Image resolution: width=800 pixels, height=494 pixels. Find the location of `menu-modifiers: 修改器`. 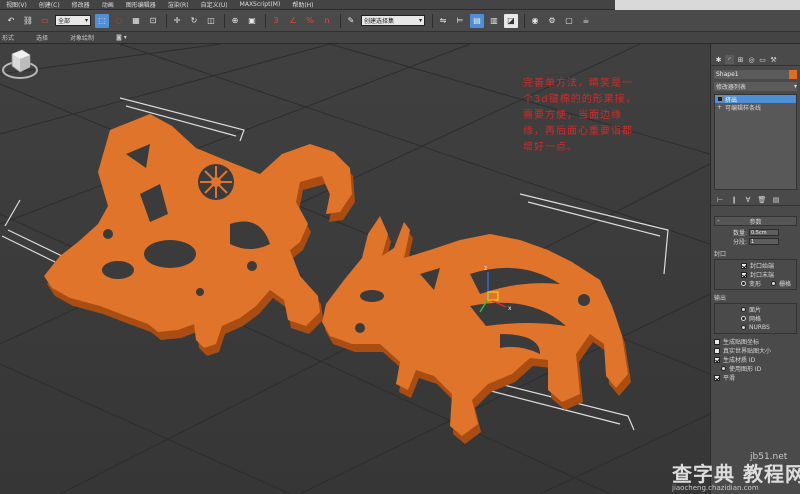

menu-modifiers: 修改器 is located at coordinates (81, 4).